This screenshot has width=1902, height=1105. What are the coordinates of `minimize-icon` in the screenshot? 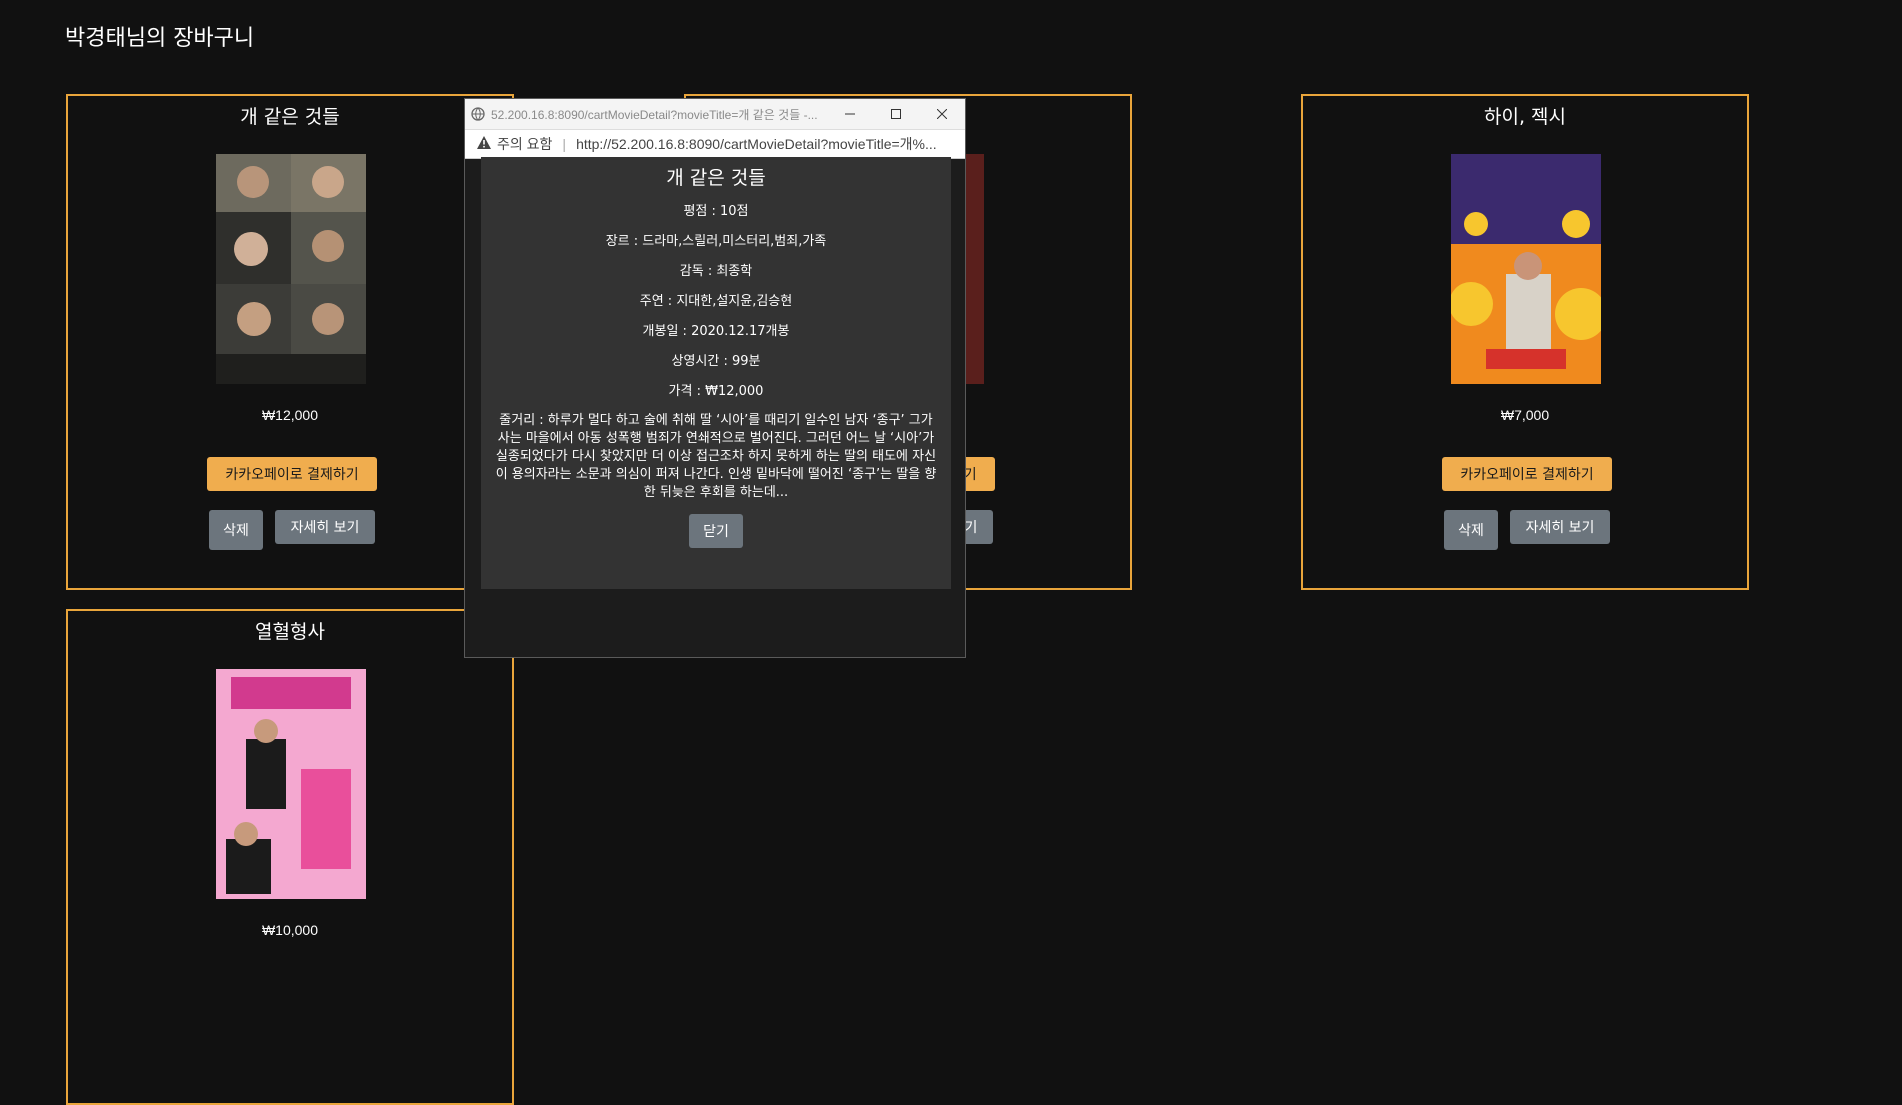 It's located at (850, 114).